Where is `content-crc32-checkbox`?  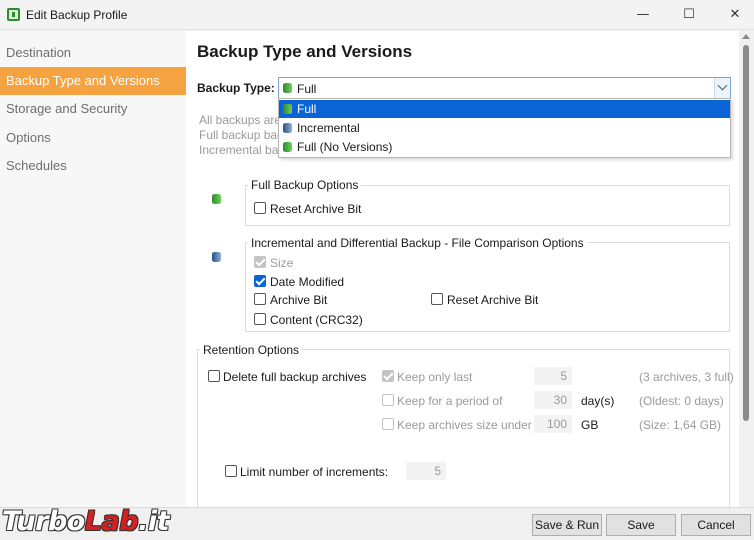 content-crc32-checkbox is located at coordinates (260, 319).